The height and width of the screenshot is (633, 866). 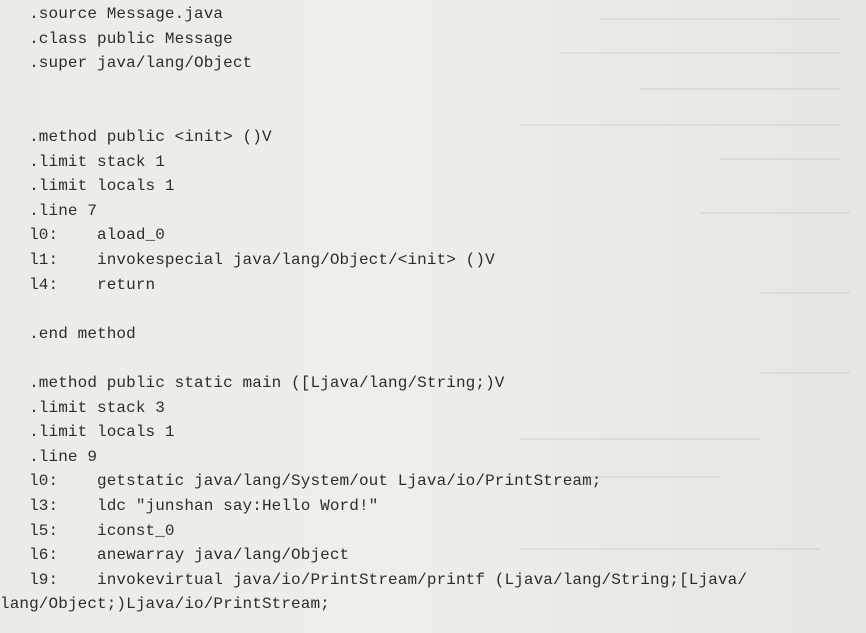 I want to click on code-line: lang/Object;)Ljava/io/PrintStream;, so click(x=165, y=604).